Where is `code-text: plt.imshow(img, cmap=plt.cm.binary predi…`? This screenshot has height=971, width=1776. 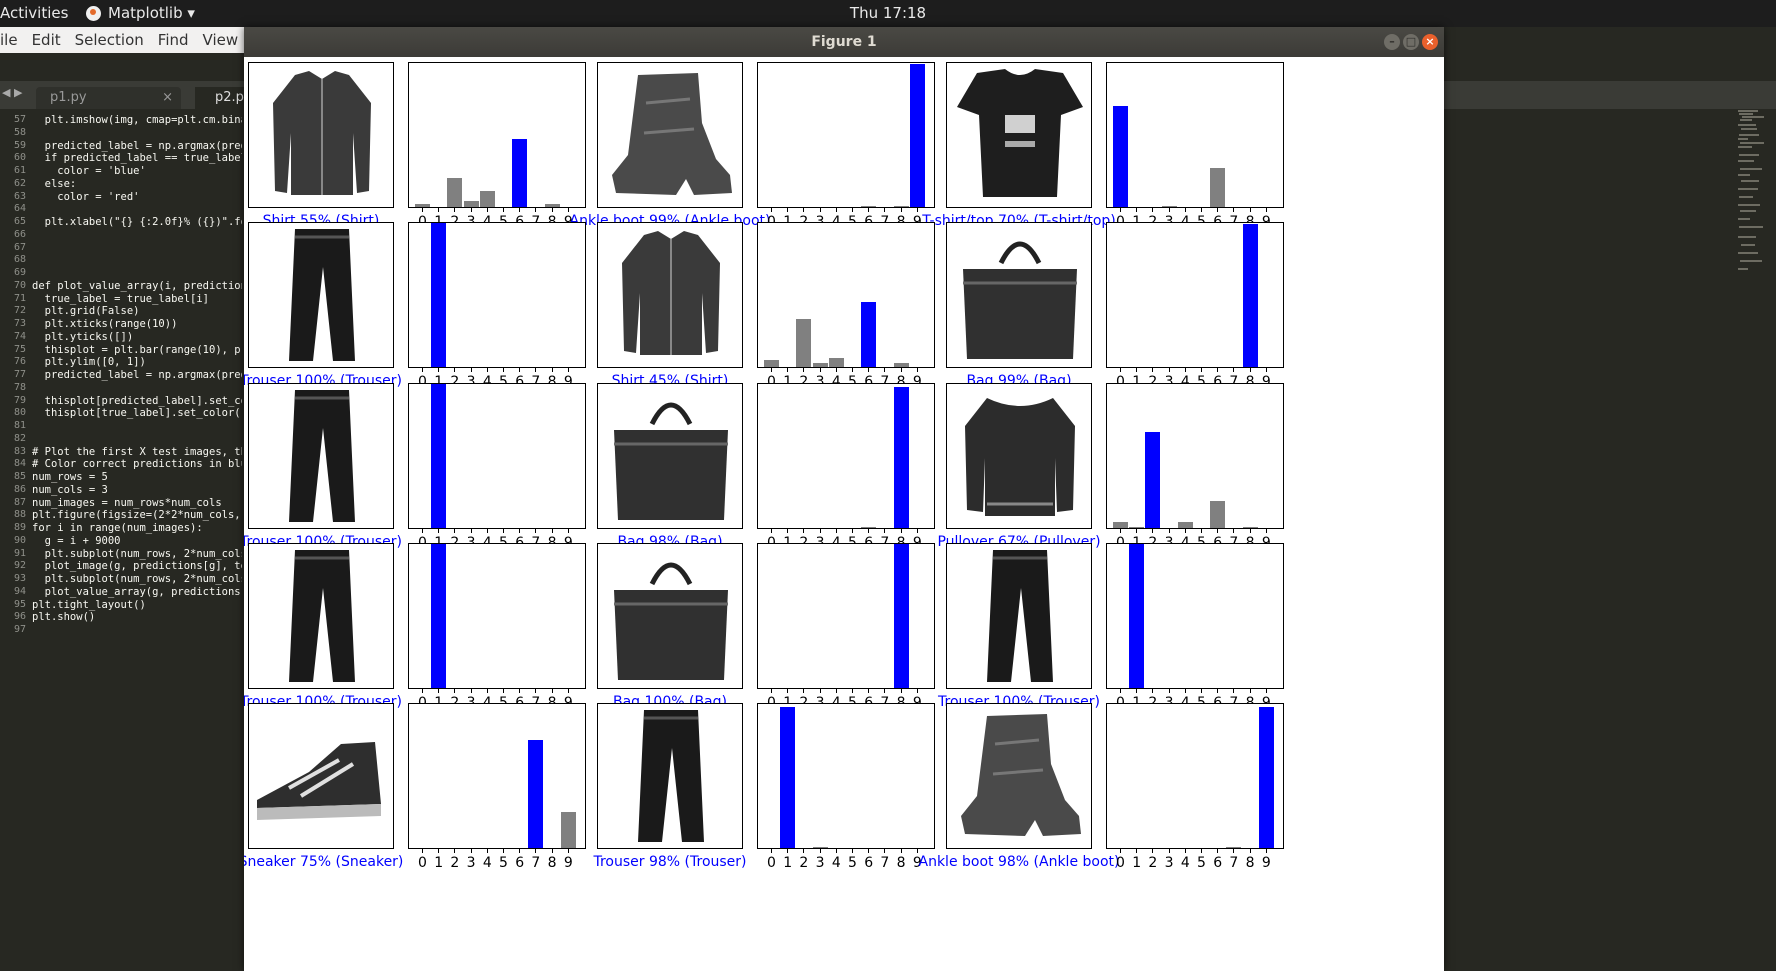
code-text: plt.imshow(img, cmap=plt.cm.binary predi… is located at coordinates (137, 375).